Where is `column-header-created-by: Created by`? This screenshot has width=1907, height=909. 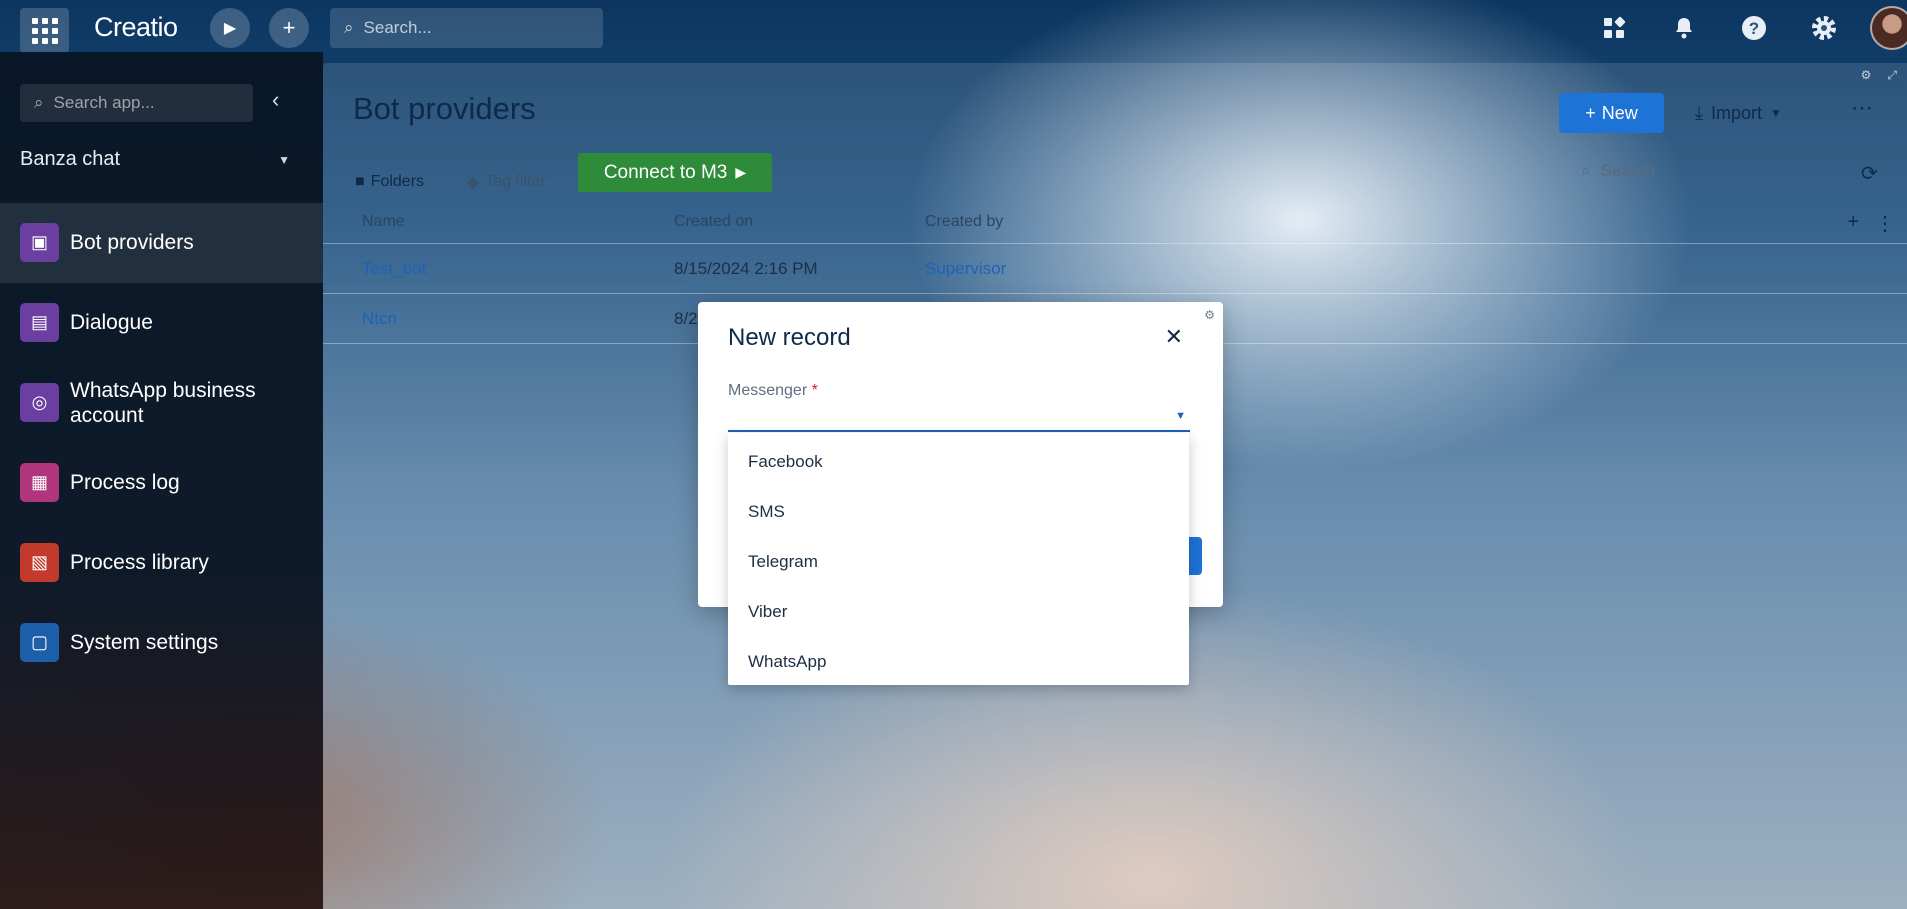 column-header-created-by: Created by is located at coordinates (964, 222).